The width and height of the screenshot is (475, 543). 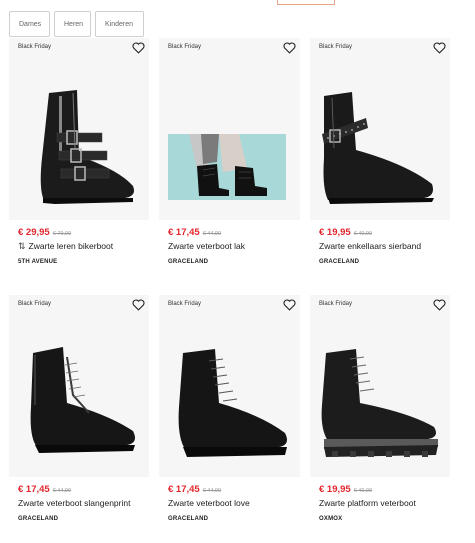 I want to click on product-brand: 5TH AVENUE, so click(x=38, y=262).